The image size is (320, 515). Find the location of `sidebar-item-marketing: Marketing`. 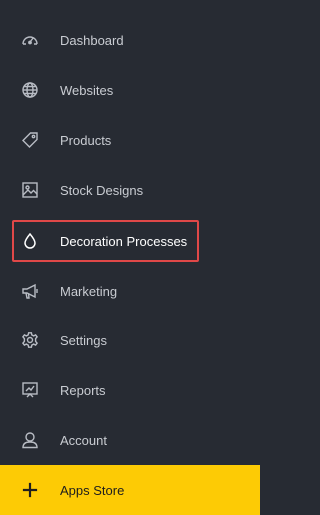

sidebar-item-marketing: Marketing is located at coordinates (130, 291).